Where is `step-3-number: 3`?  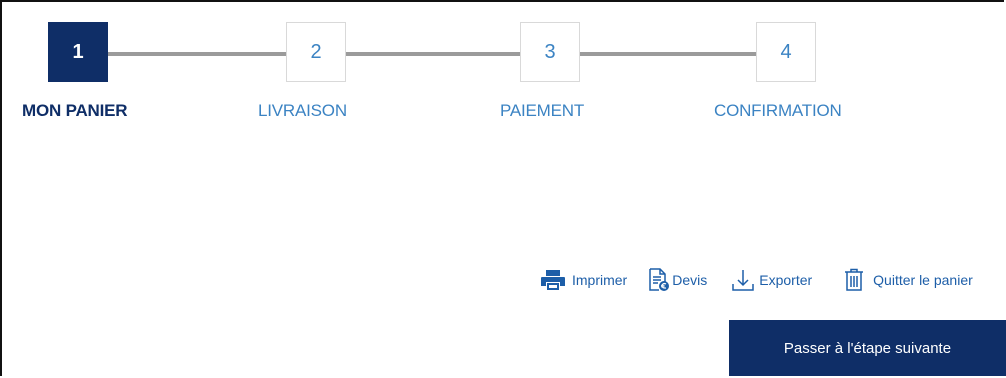
step-3-number: 3 is located at coordinates (550, 51).